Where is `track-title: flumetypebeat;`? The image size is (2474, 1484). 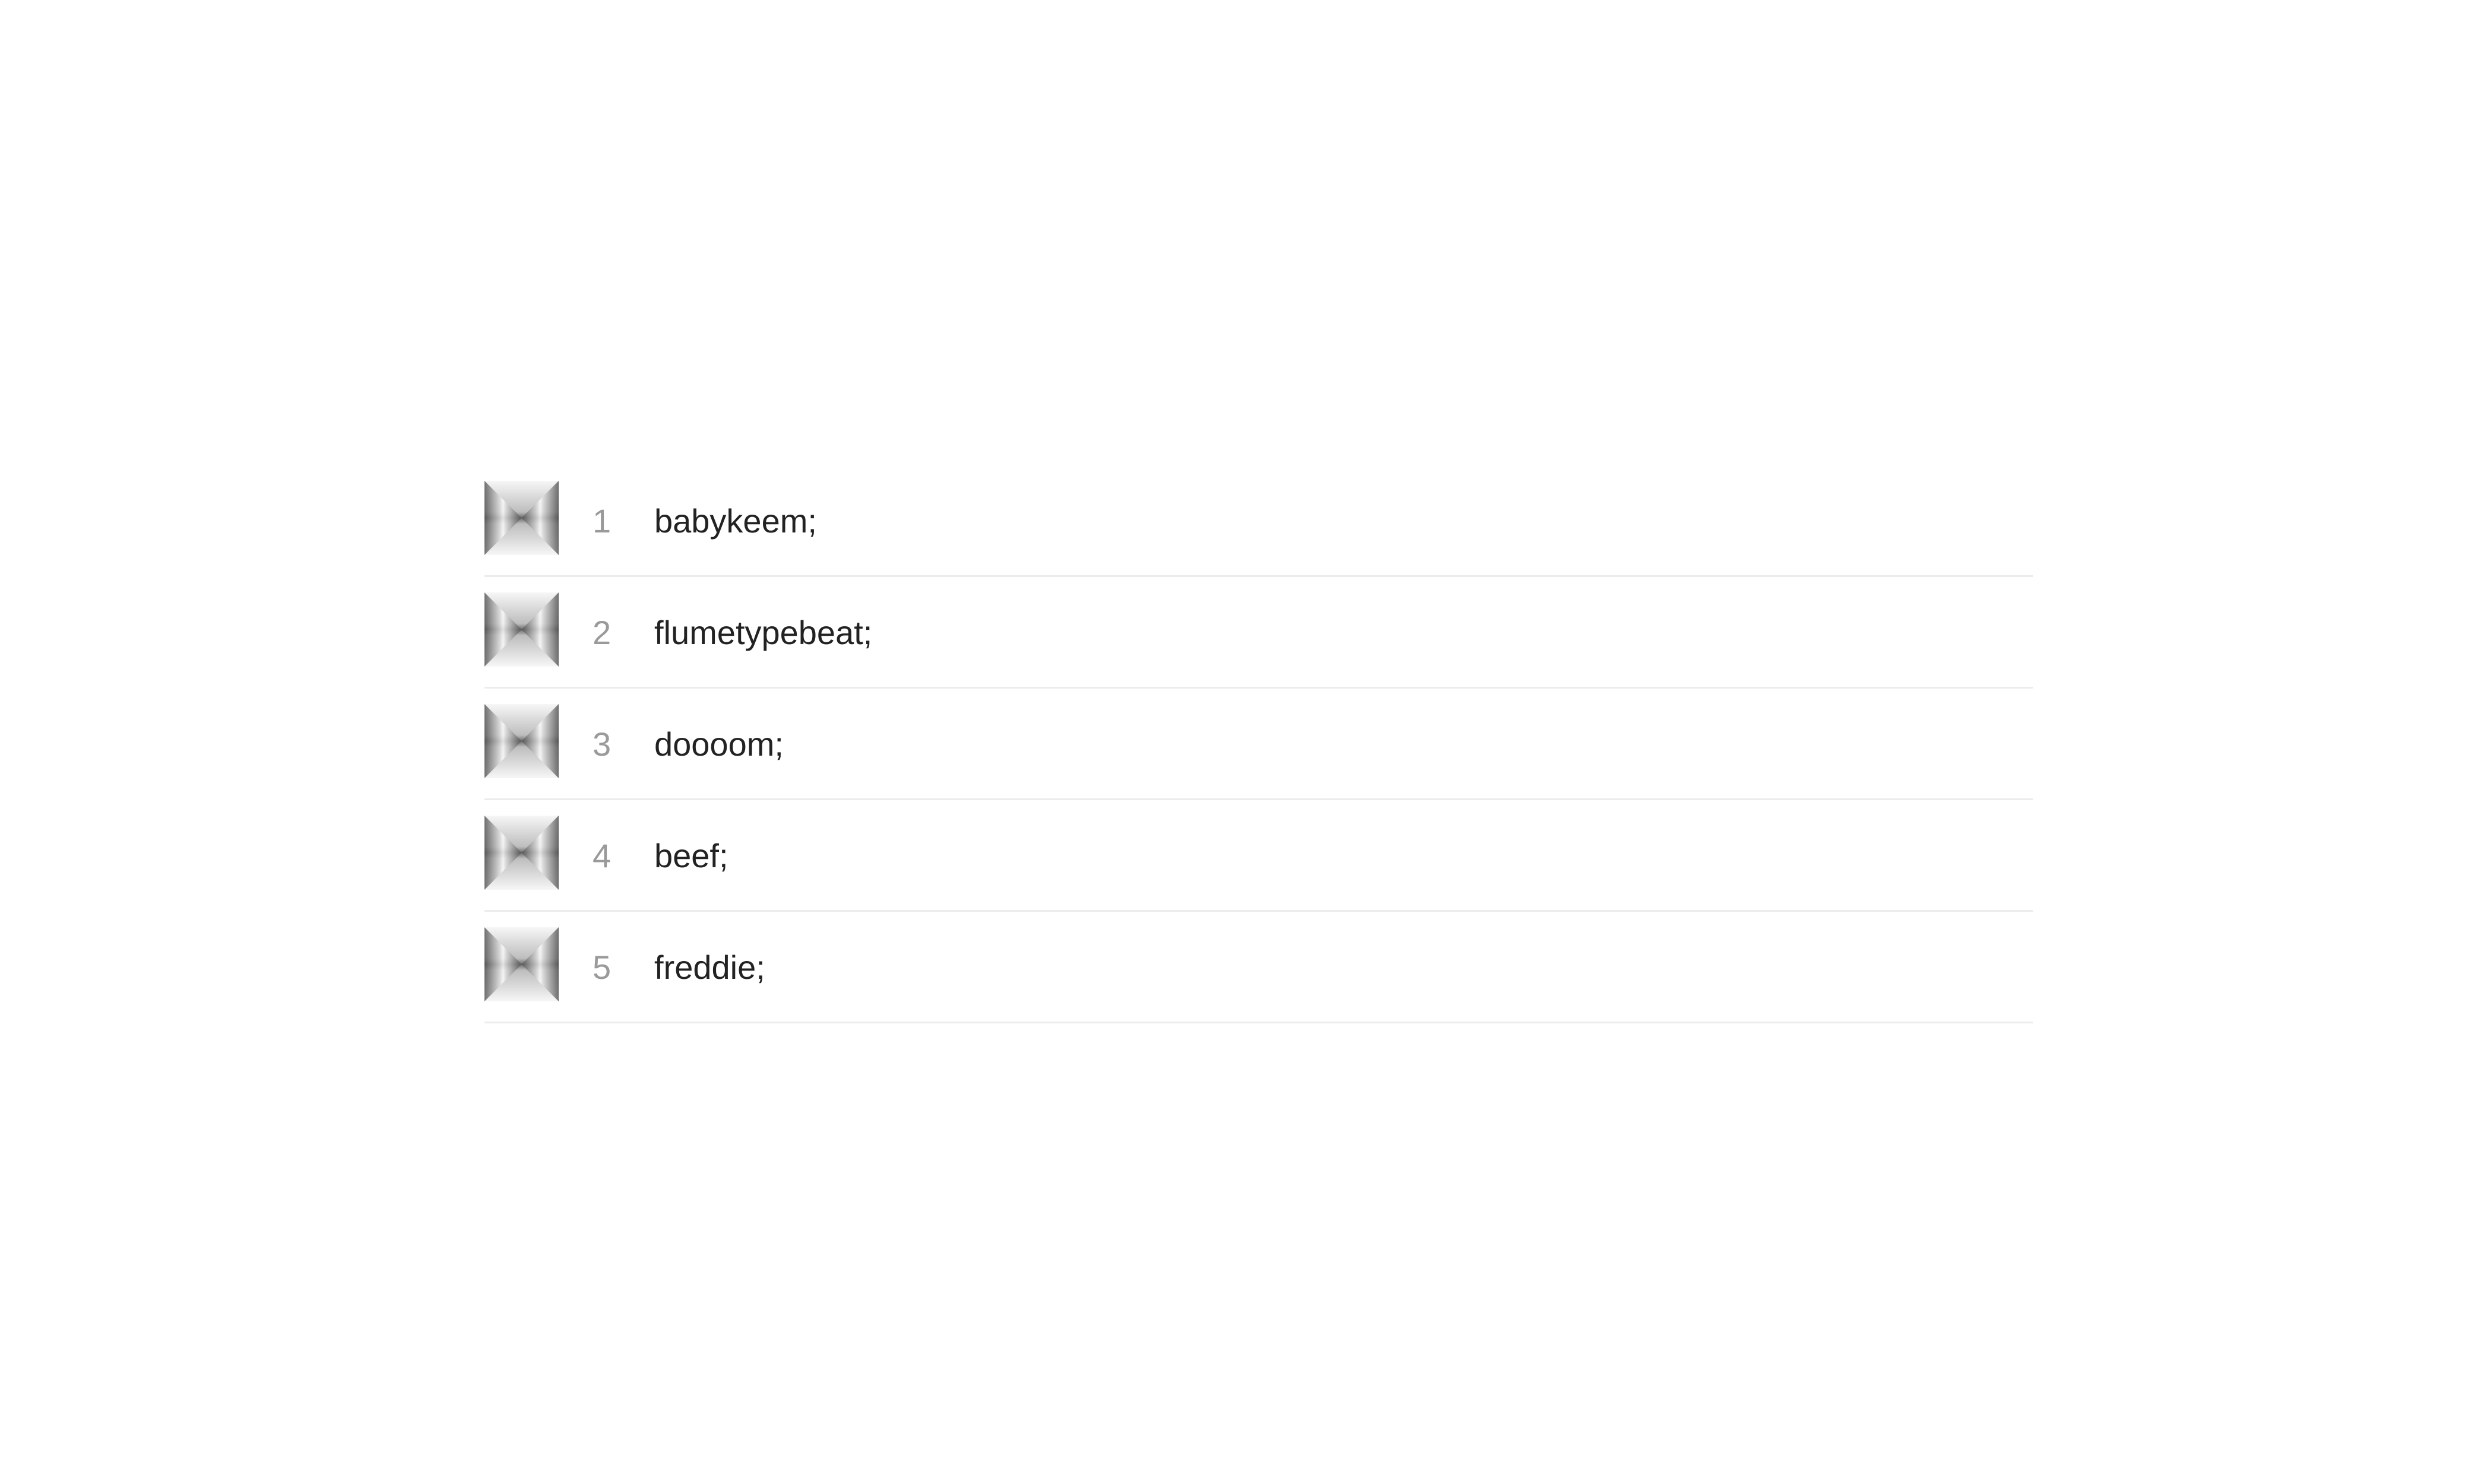
track-title: flumetypebeat; is located at coordinates (763, 633).